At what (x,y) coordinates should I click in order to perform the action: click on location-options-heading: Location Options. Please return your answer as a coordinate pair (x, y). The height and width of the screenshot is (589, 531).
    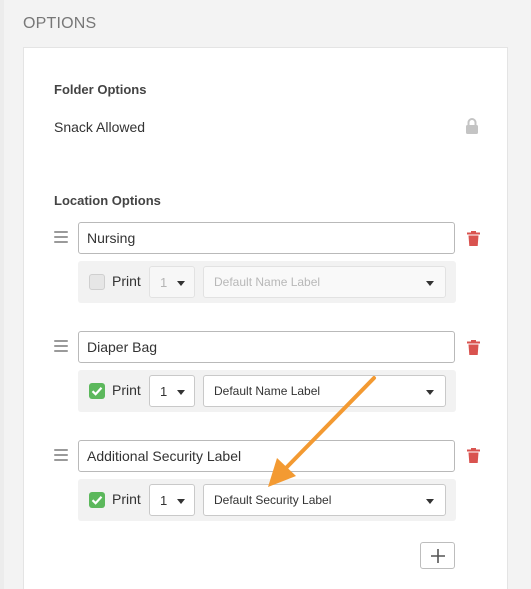
    Looking at the image, I should click on (107, 200).